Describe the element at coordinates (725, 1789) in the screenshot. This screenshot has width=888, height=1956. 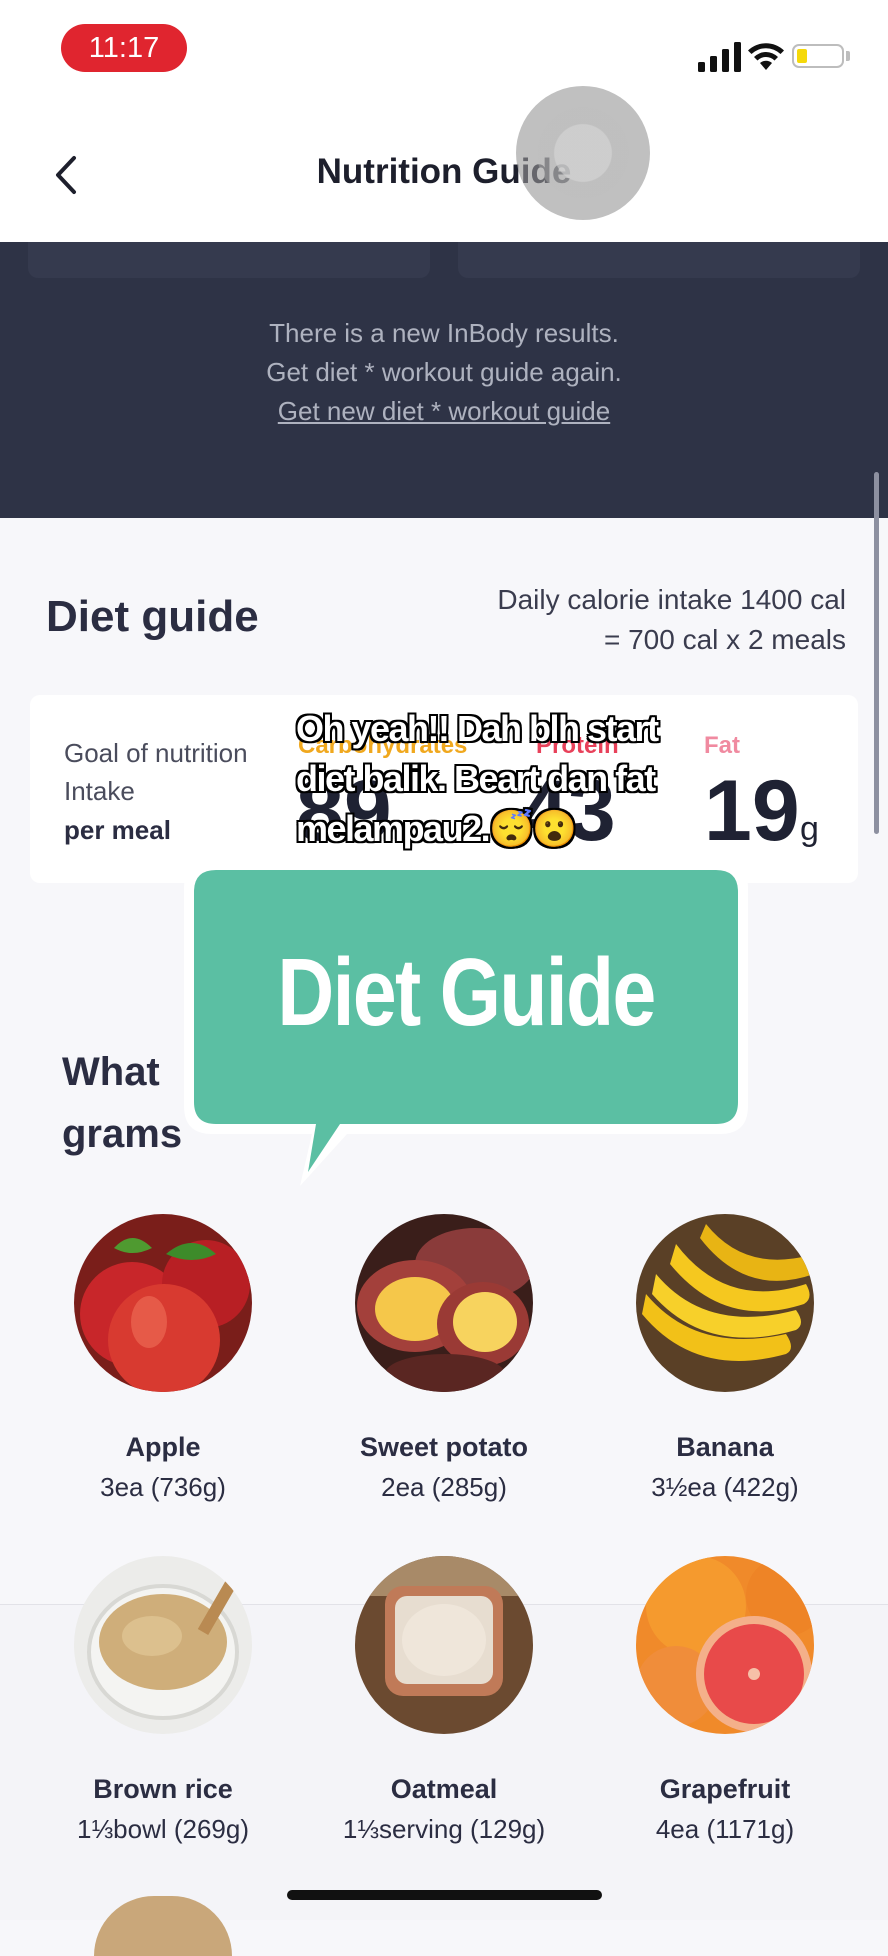
I see `food-name: Grapefruit` at that location.